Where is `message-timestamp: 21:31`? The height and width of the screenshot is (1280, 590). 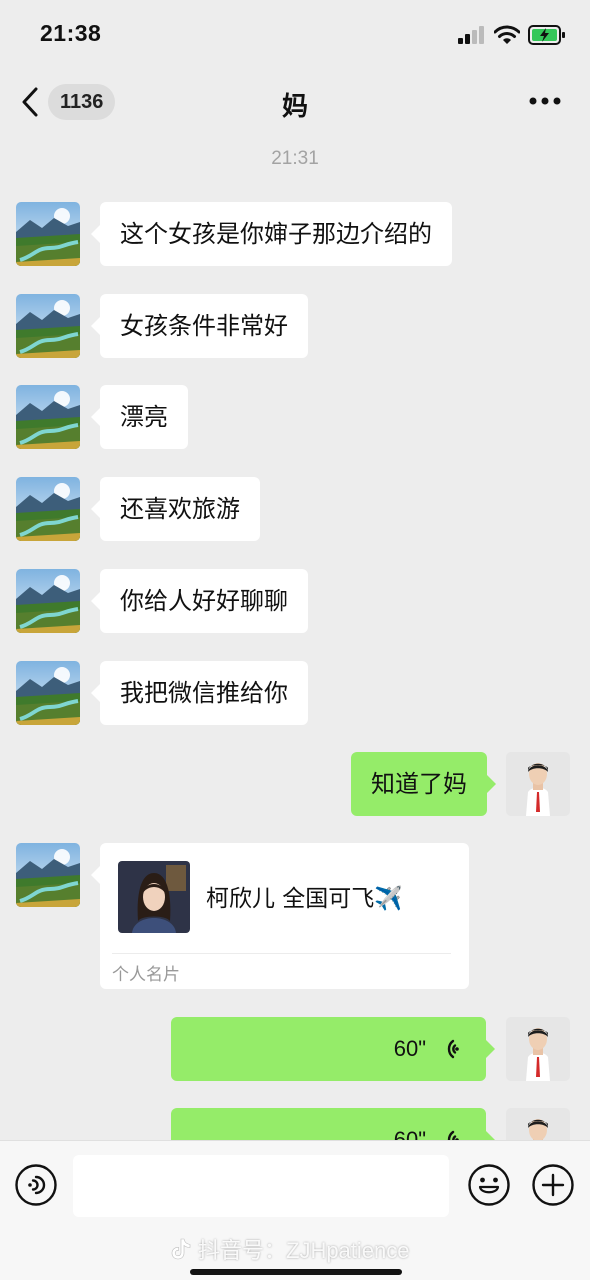 message-timestamp: 21:31 is located at coordinates (295, 158).